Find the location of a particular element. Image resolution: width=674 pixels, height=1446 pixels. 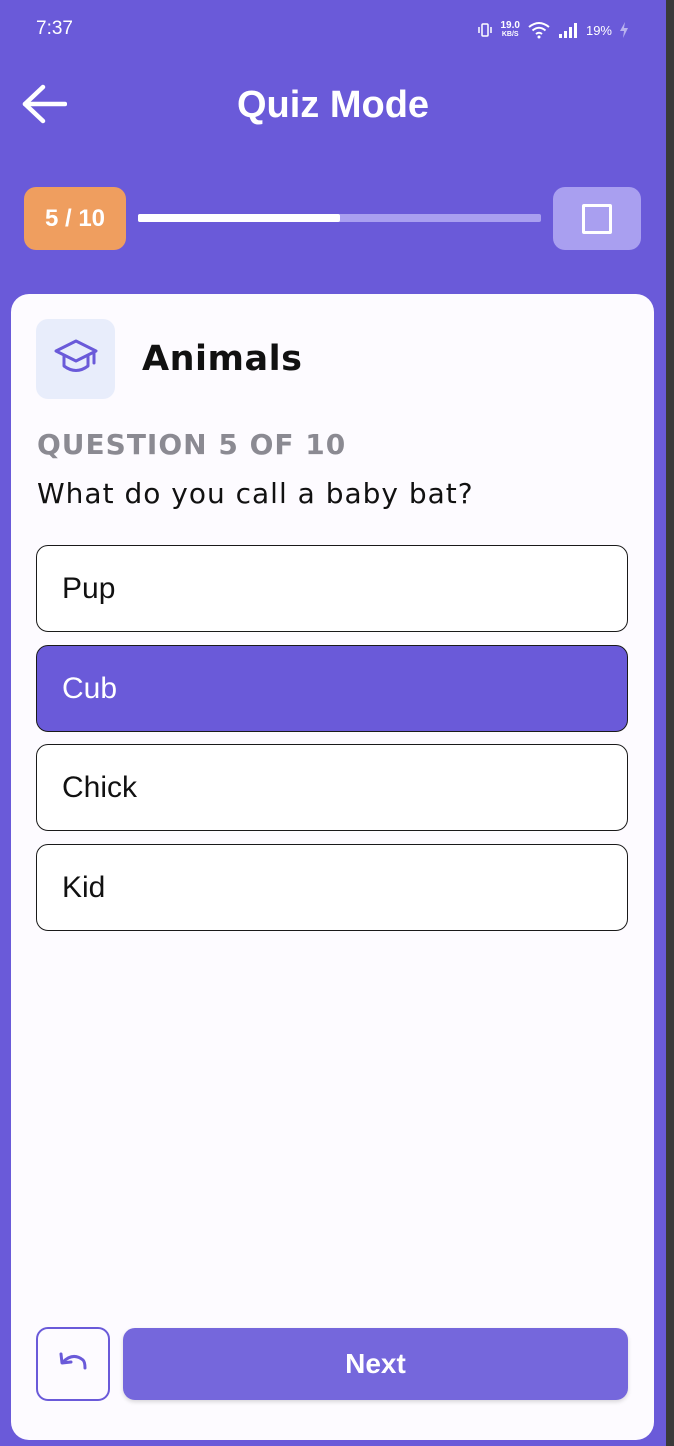

answer-option-label: Kid is located at coordinates (84, 887).